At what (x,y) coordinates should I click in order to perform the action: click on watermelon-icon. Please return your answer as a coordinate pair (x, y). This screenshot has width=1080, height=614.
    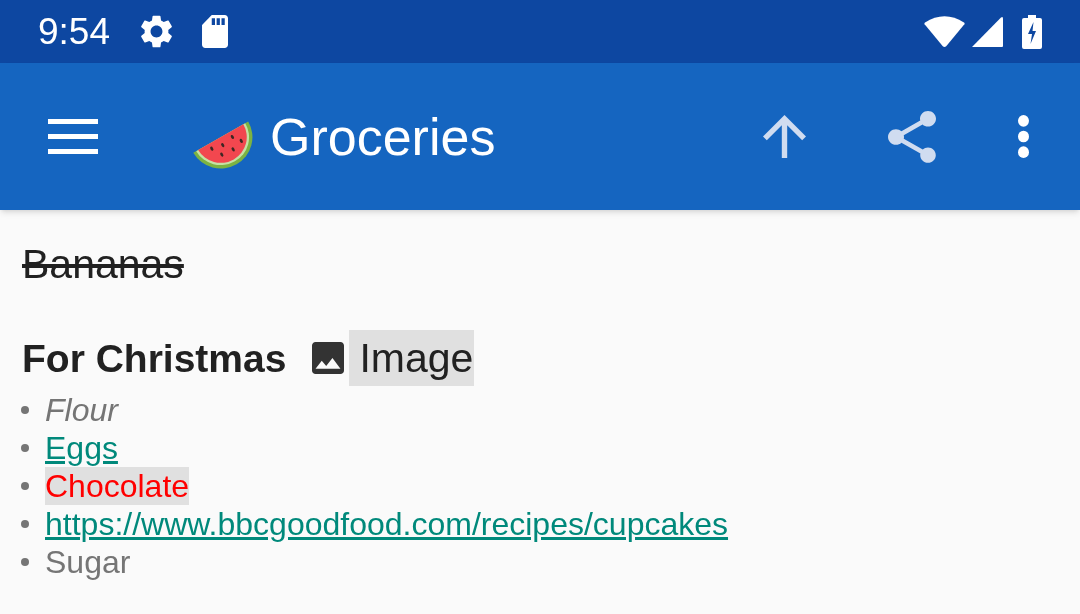
    Looking at the image, I should click on (223, 144).